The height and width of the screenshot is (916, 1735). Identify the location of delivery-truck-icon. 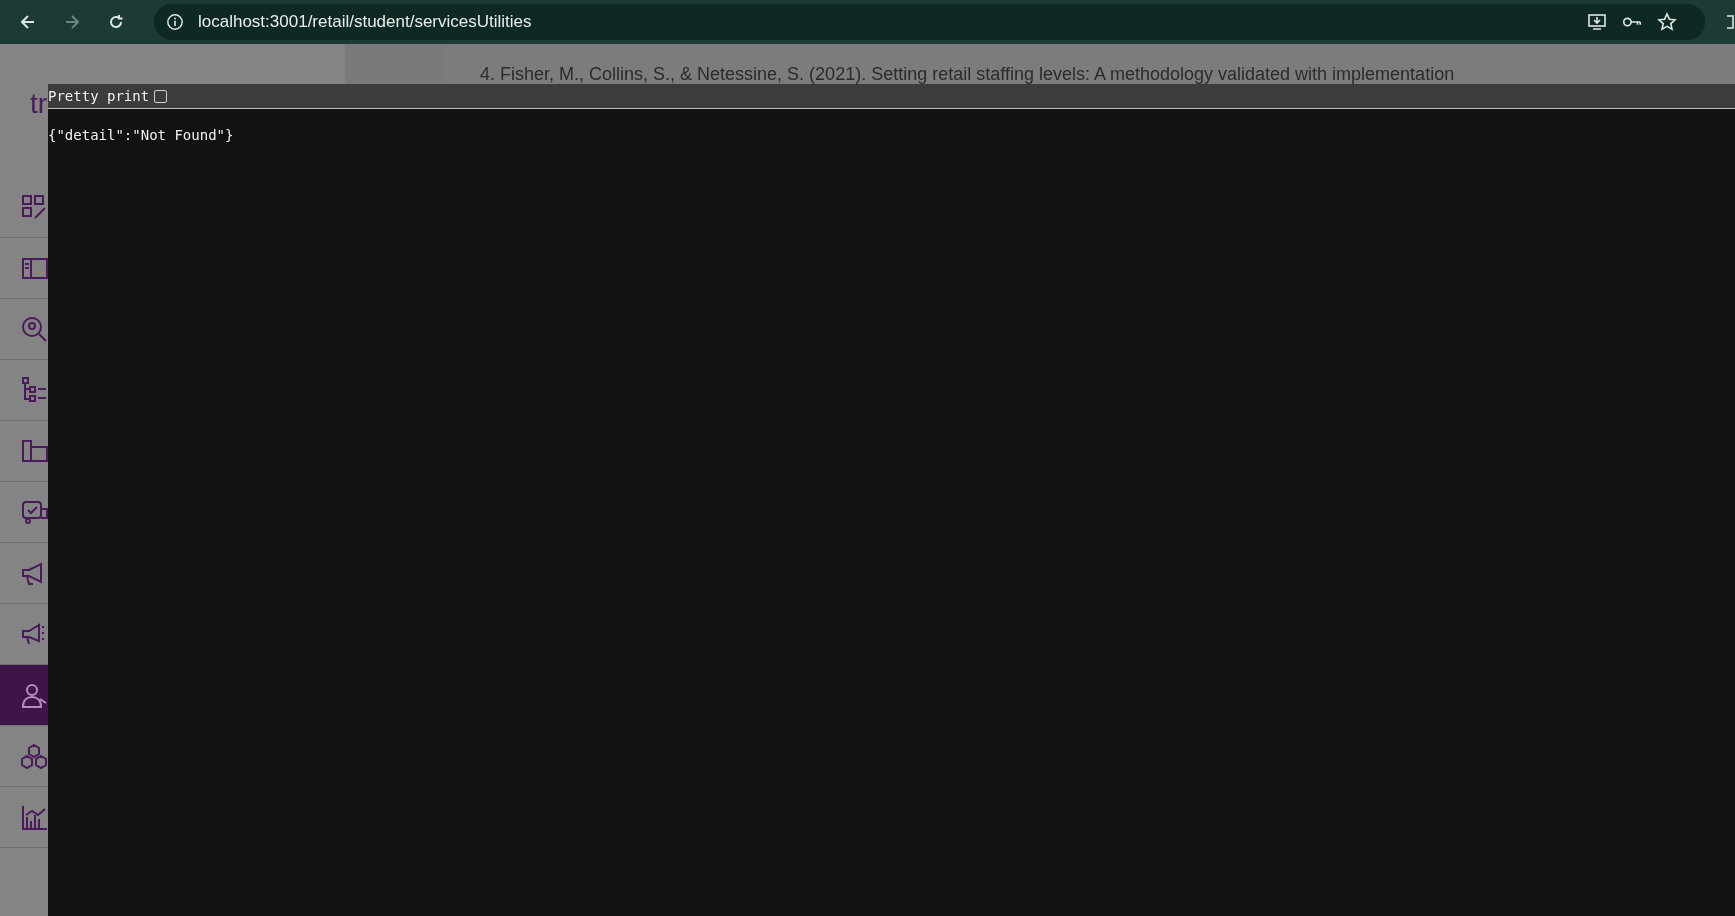
(34, 512).